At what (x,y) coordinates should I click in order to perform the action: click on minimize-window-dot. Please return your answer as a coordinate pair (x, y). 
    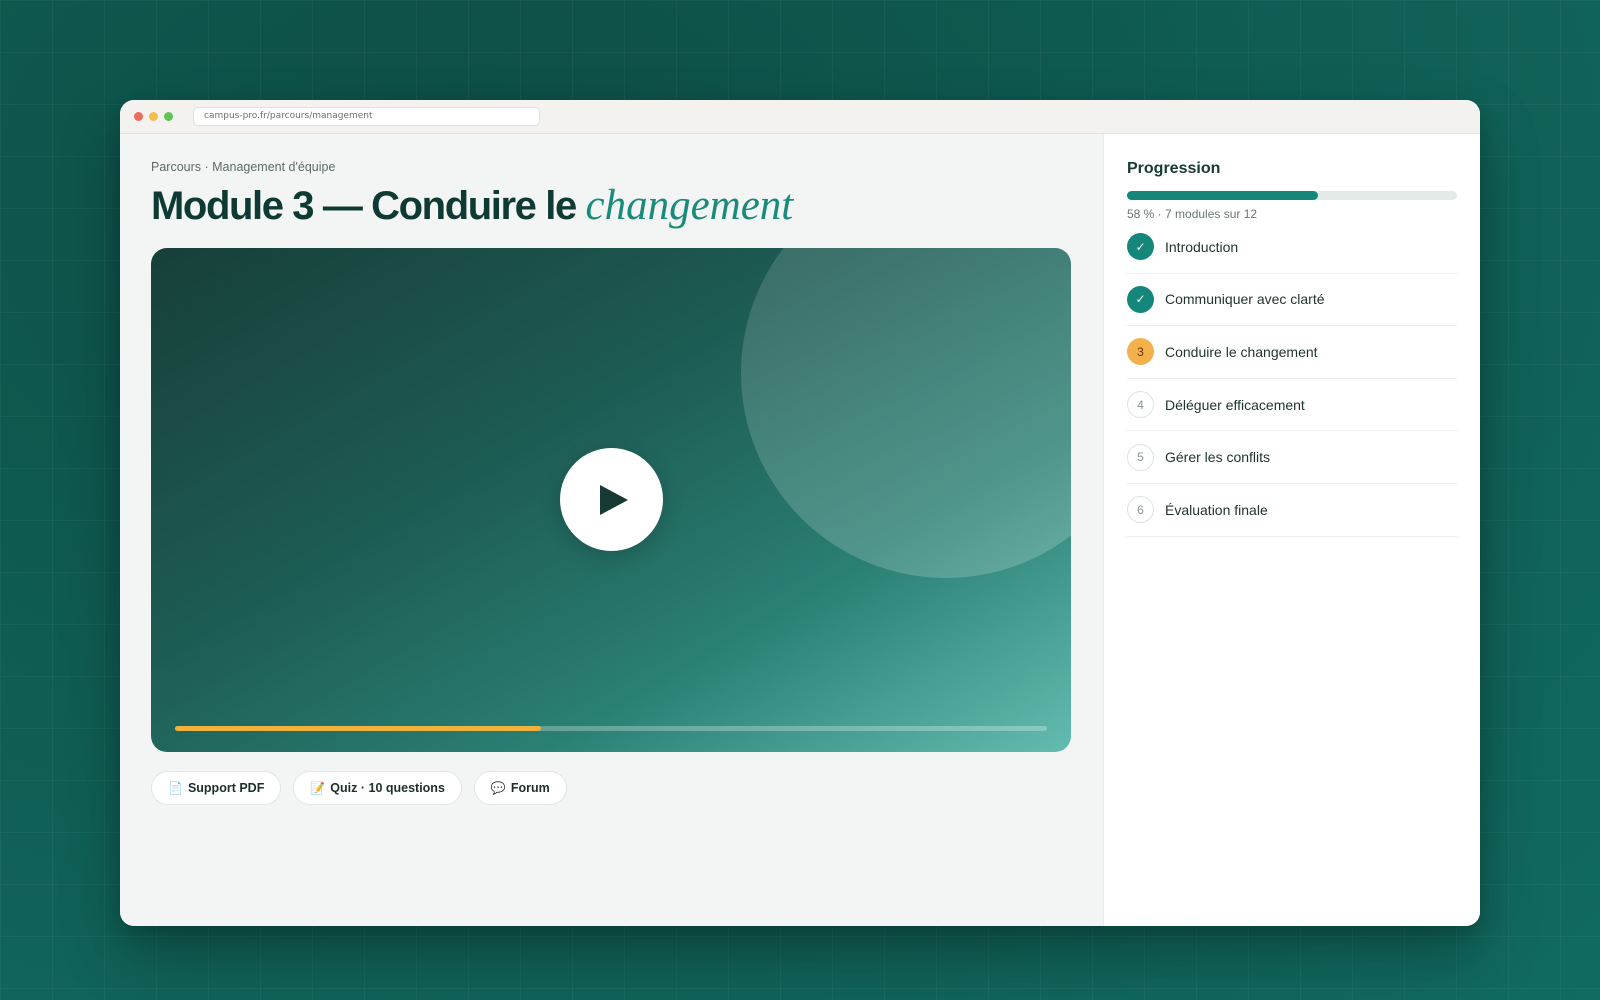
    Looking at the image, I should click on (153, 116).